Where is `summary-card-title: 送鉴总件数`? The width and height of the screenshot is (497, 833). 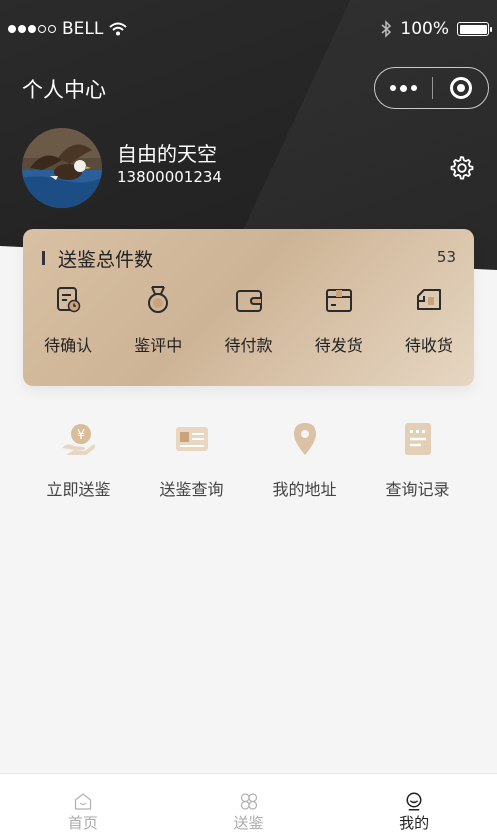
summary-card-title: 送鉴总件数 is located at coordinates (106, 260).